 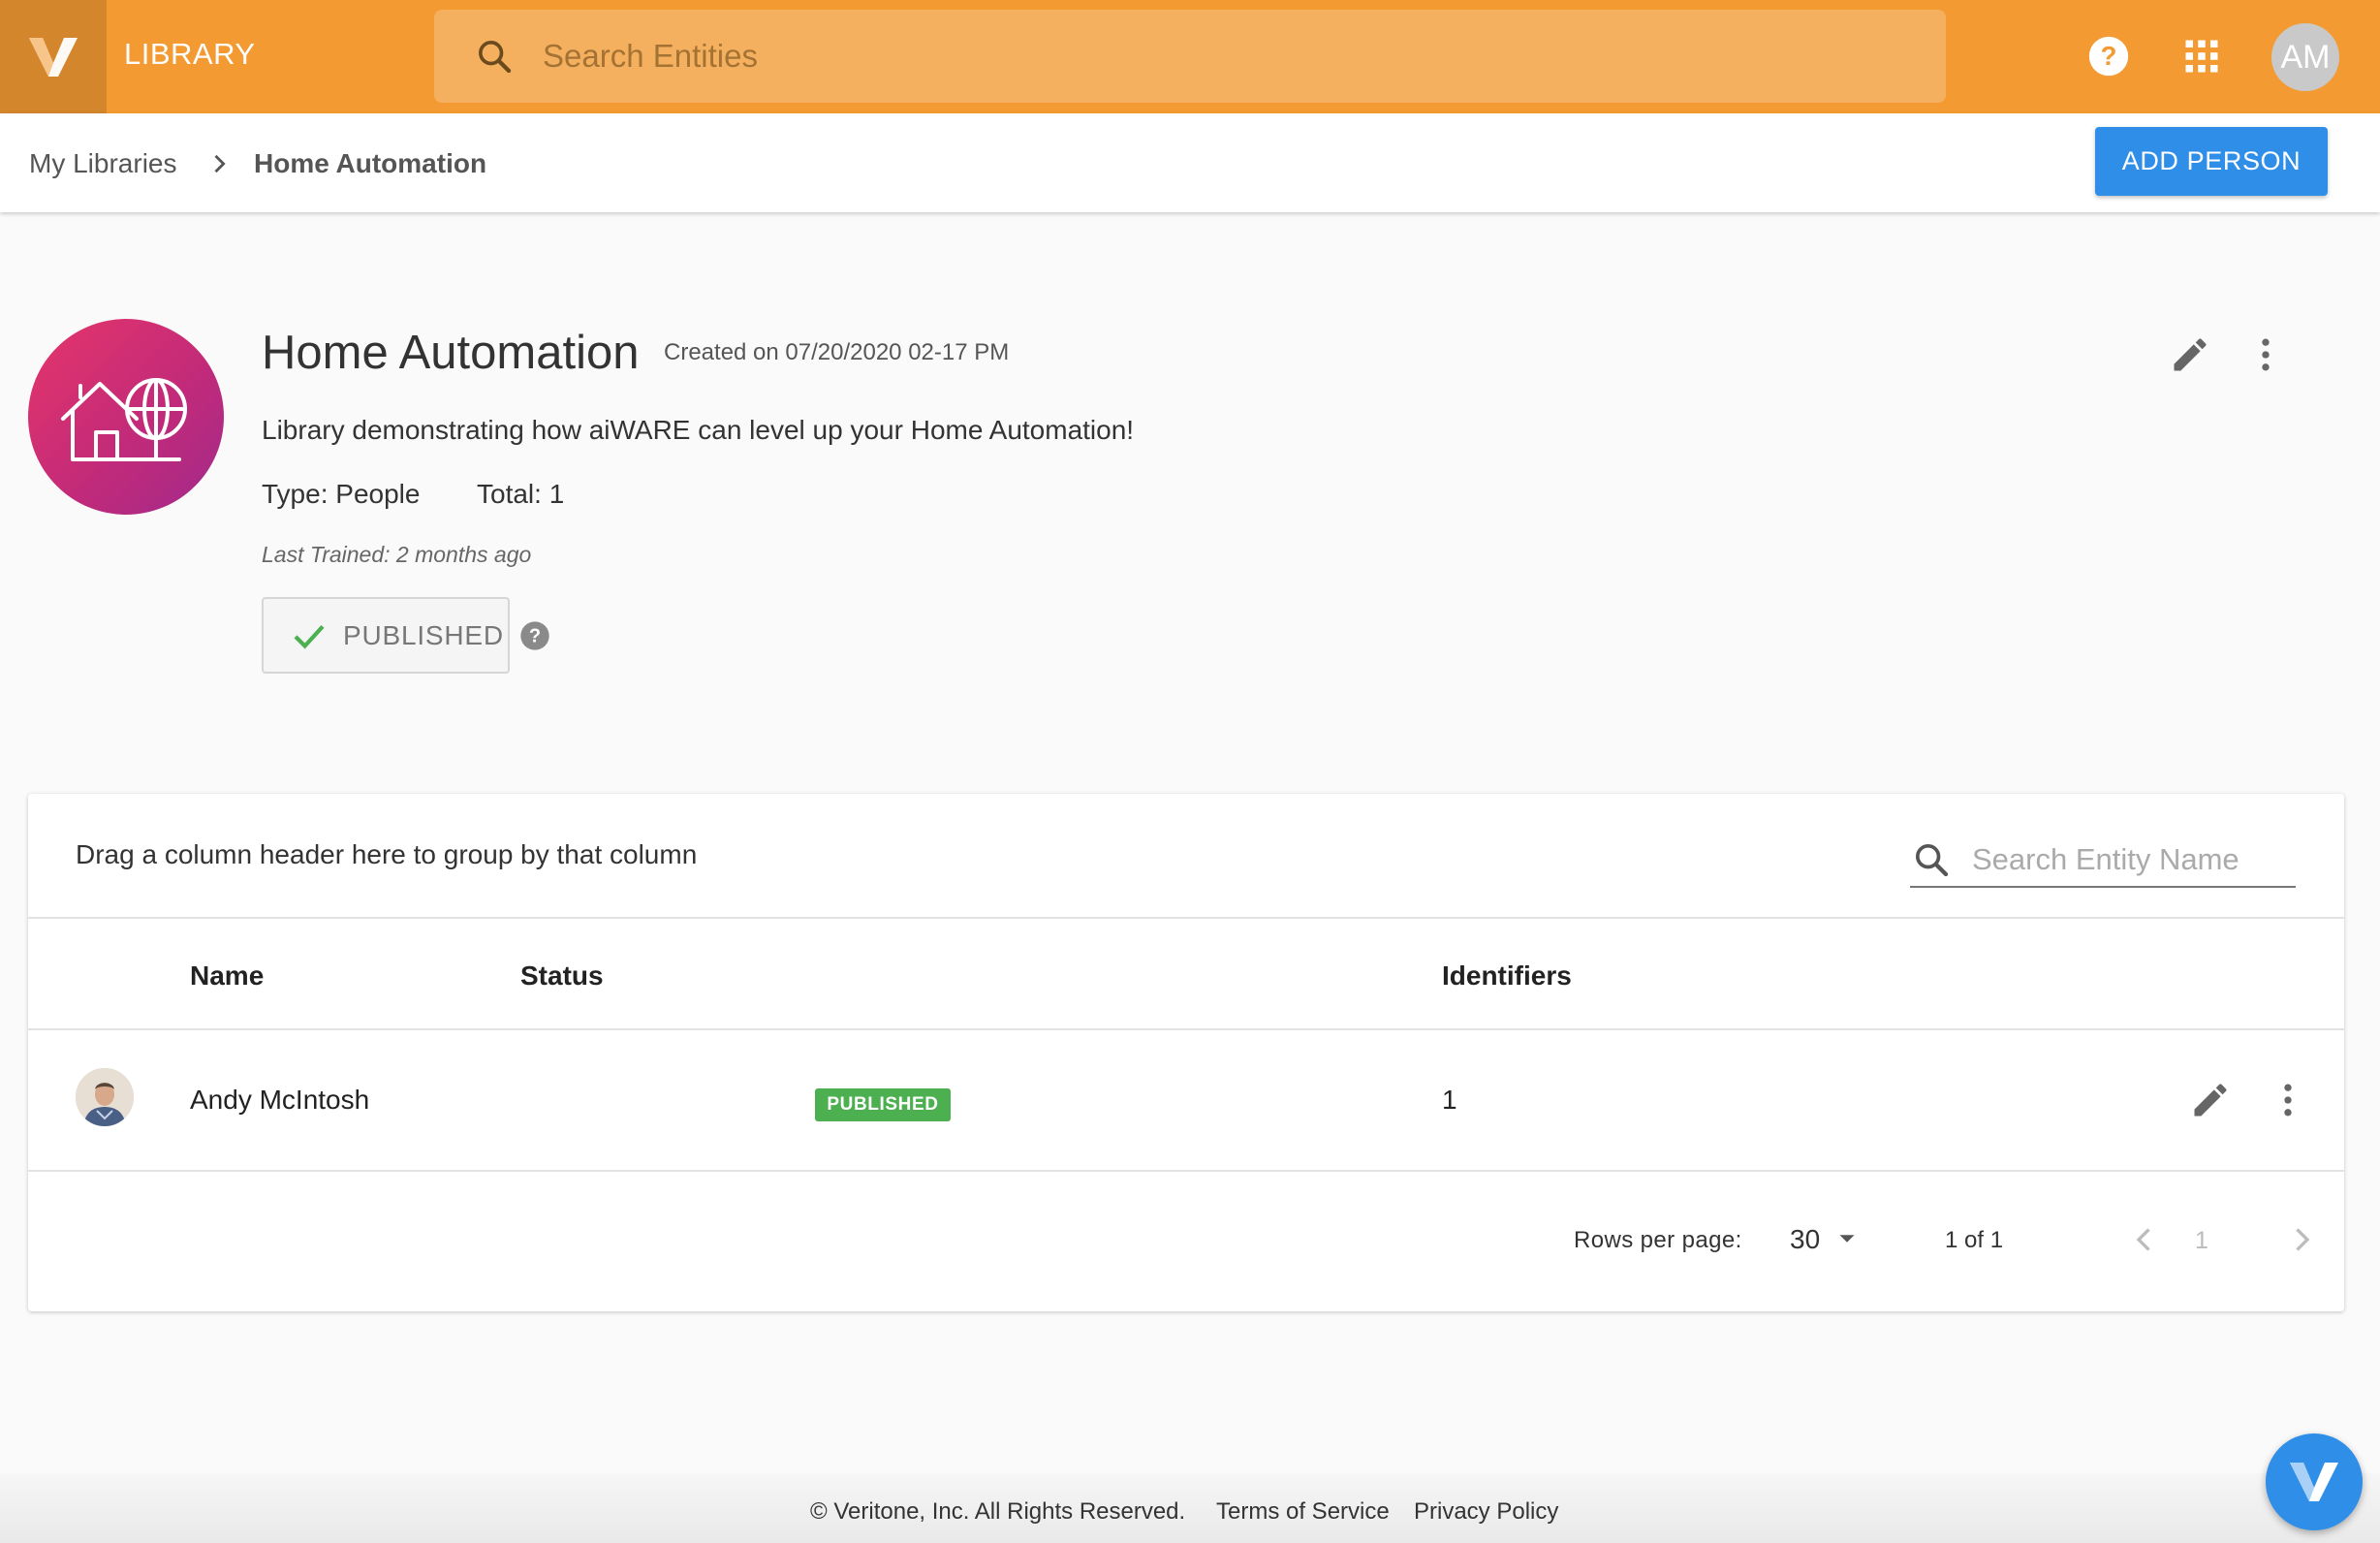 I want to click on search-entity-name-input, so click(x=2127, y=859).